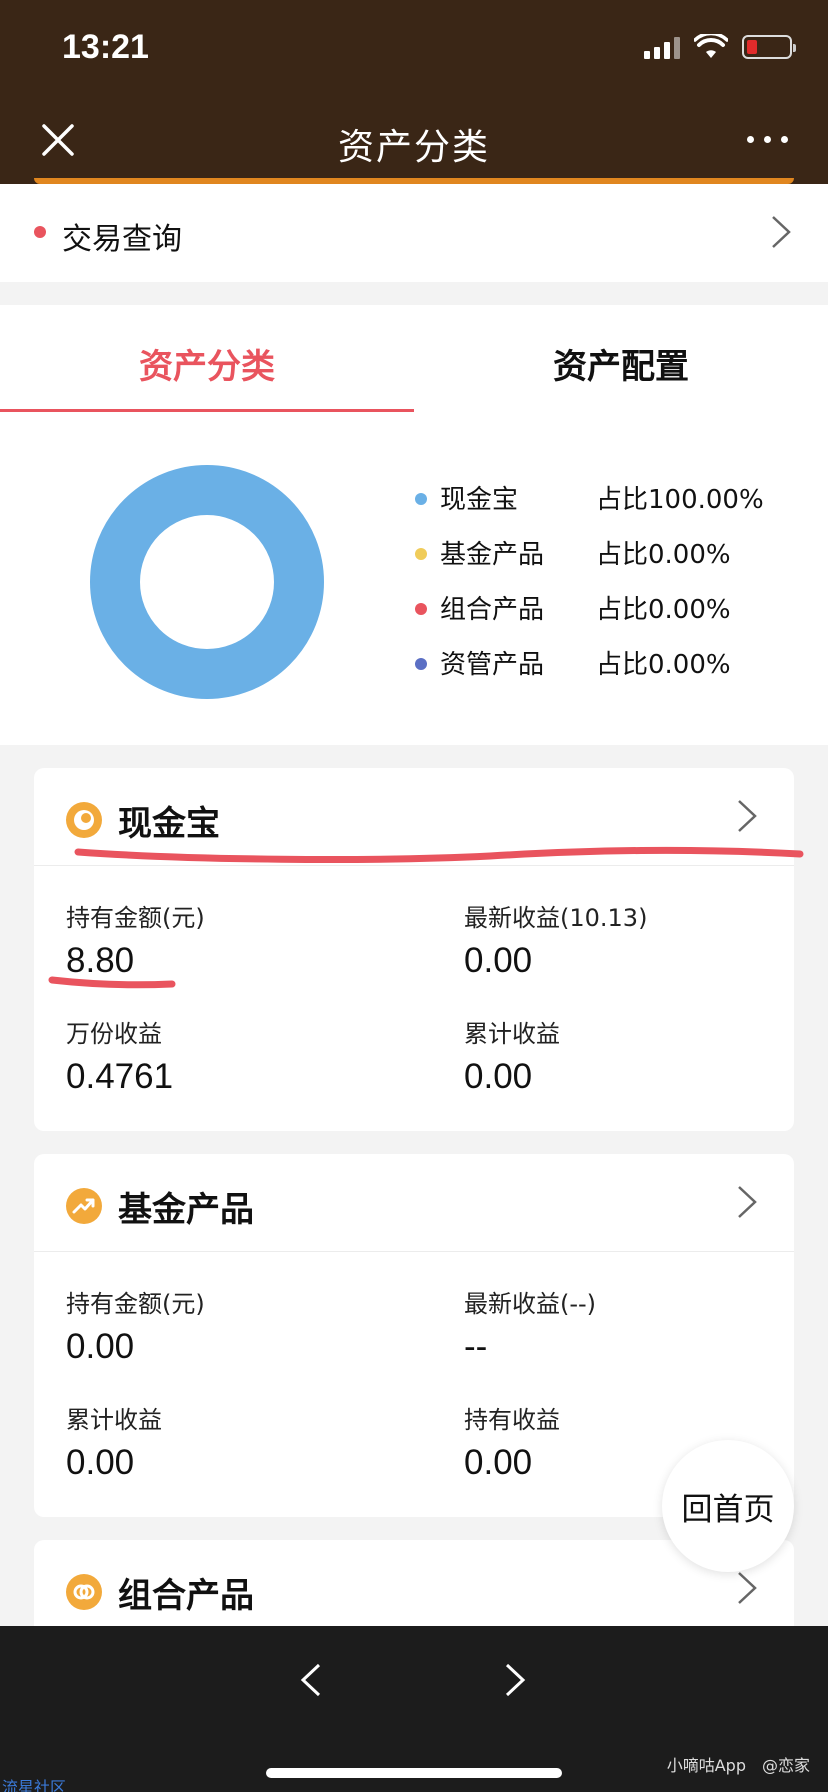 The height and width of the screenshot is (1792, 828). What do you see at coordinates (769, 47) in the screenshot?
I see `battery-icon` at bounding box center [769, 47].